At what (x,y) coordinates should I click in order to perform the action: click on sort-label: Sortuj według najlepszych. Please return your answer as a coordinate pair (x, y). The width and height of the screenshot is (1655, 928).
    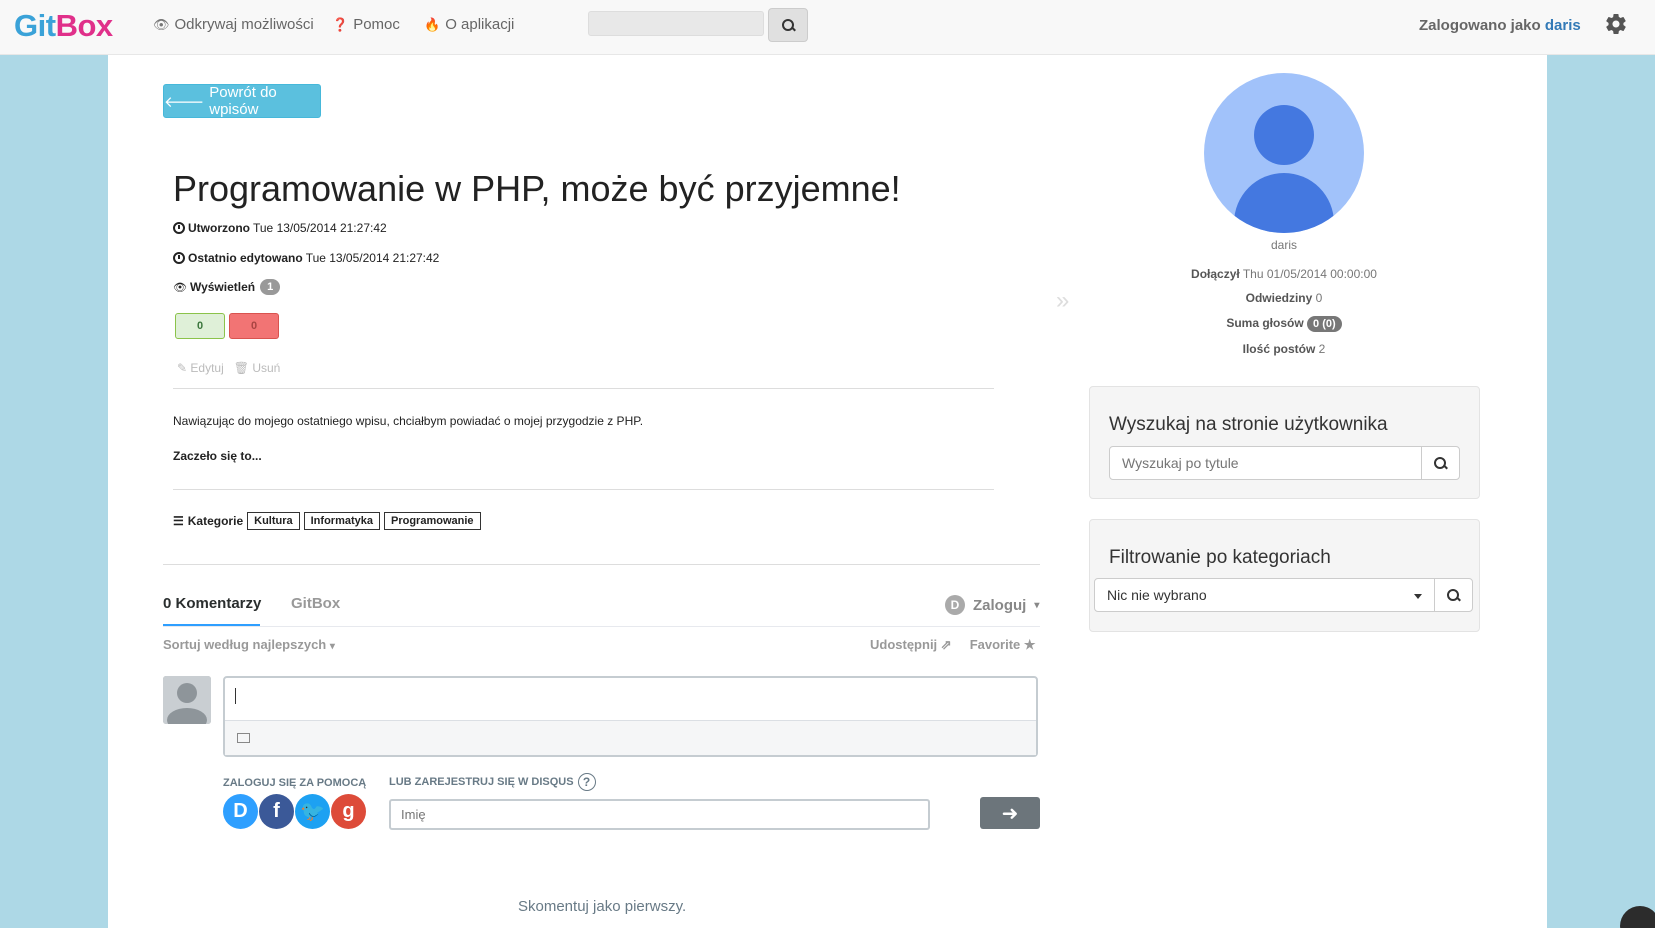
    Looking at the image, I should click on (245, 644).